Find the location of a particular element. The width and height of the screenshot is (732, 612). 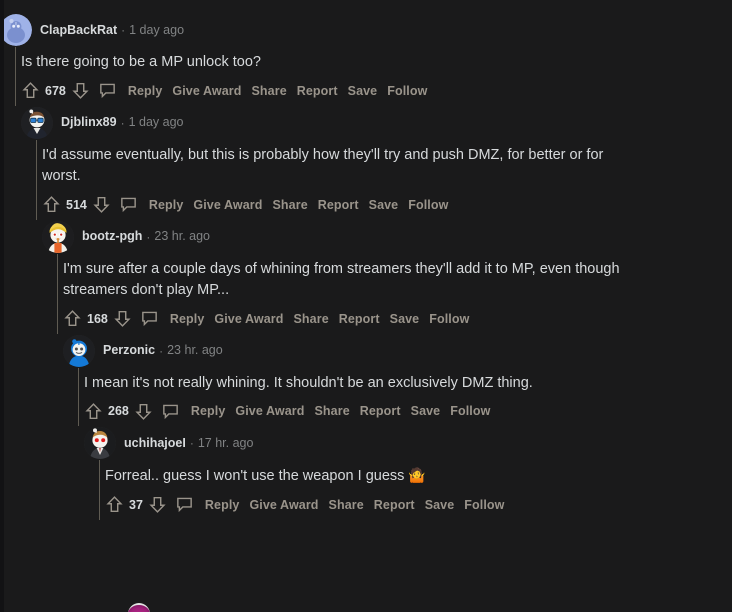

comment-header: uchihajoeI · 17 hr. ago is located at coordinates (408, 443).